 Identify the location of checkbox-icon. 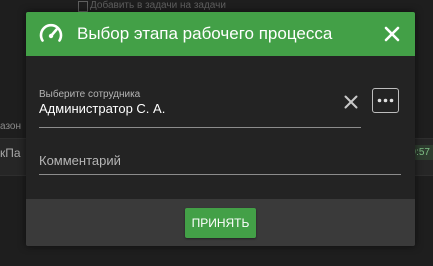
(83, 6).